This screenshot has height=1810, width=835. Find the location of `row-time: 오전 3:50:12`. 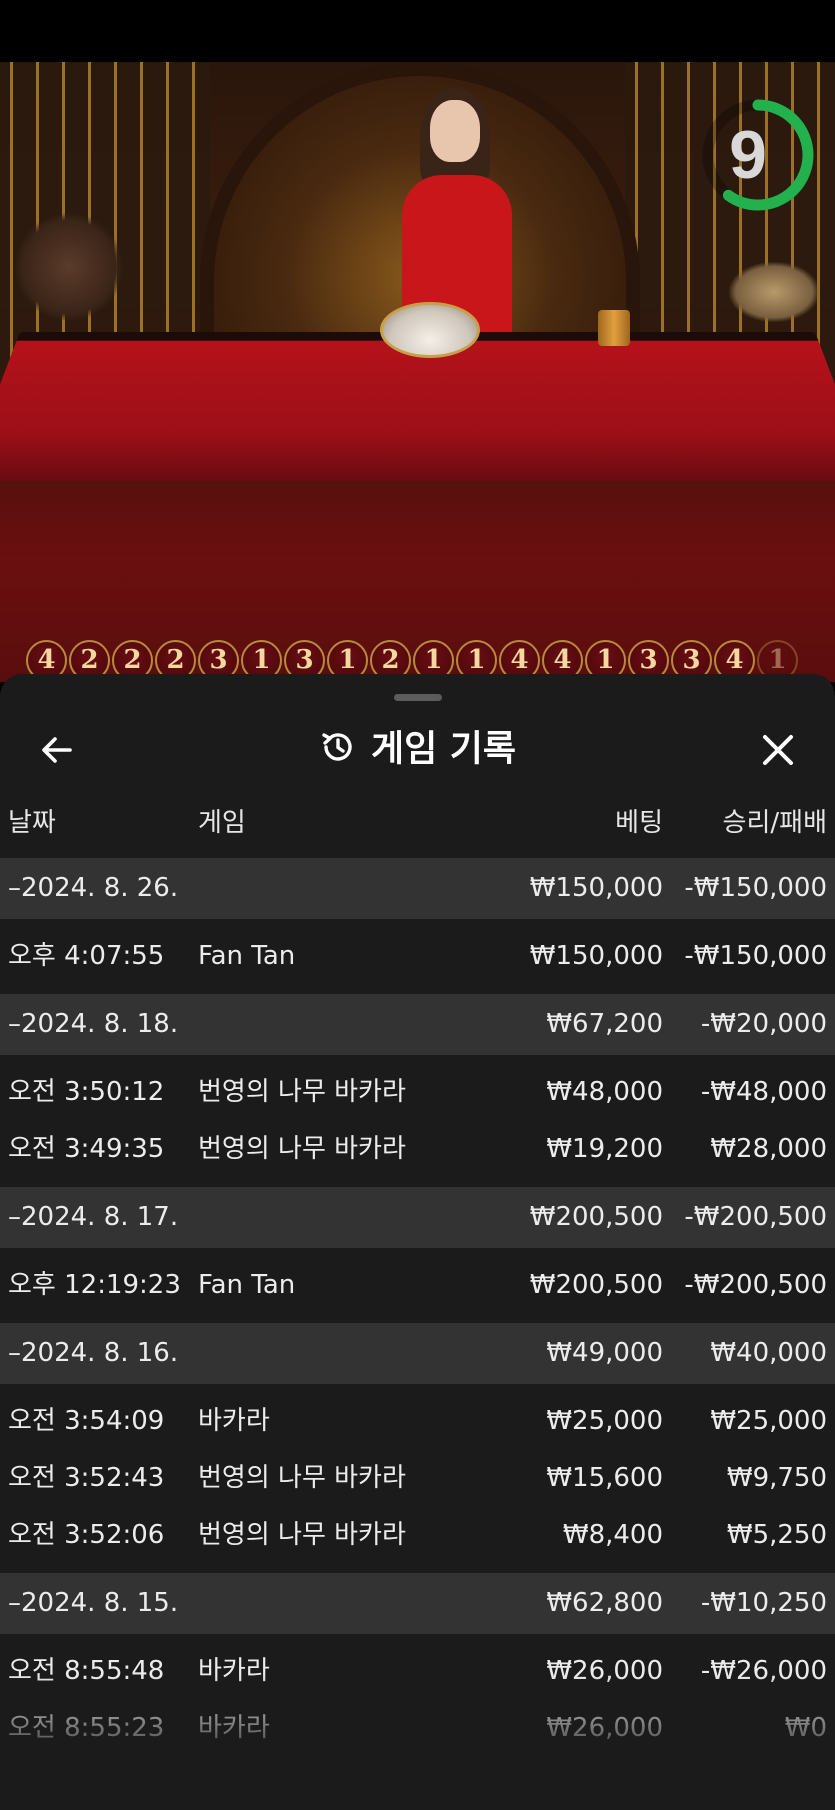

row-time: 오전 3:50:12 is located at coordinates (86, 1092).